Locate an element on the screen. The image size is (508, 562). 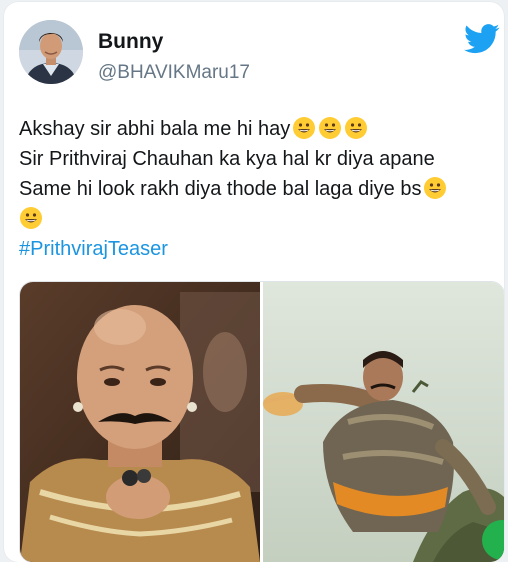
author-name: Bunny is located at coordinates (130, 42).